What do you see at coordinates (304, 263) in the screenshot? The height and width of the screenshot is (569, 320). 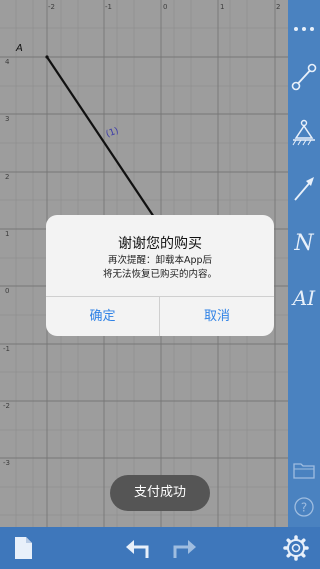 I see `tool-sidebar: N AI ?` at bounding box center [304, 263].